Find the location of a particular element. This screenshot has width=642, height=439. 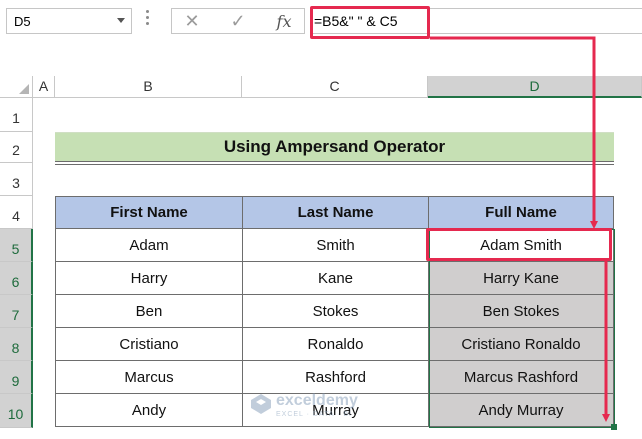

table-row: Ben Stokes Ben Stokes is located at coordinates (334, 311).